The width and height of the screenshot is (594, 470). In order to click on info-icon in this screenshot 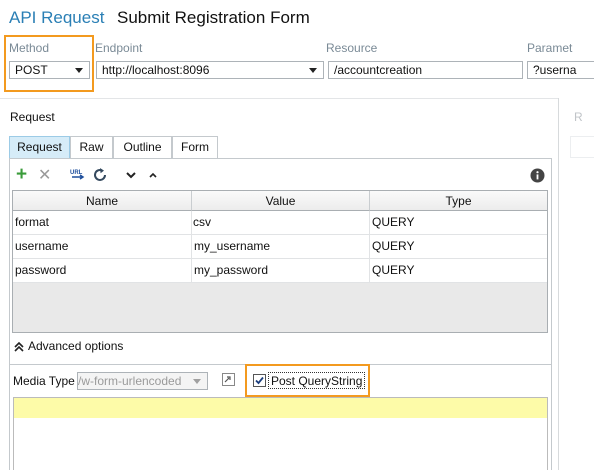, I will do `click(537, 177)`.